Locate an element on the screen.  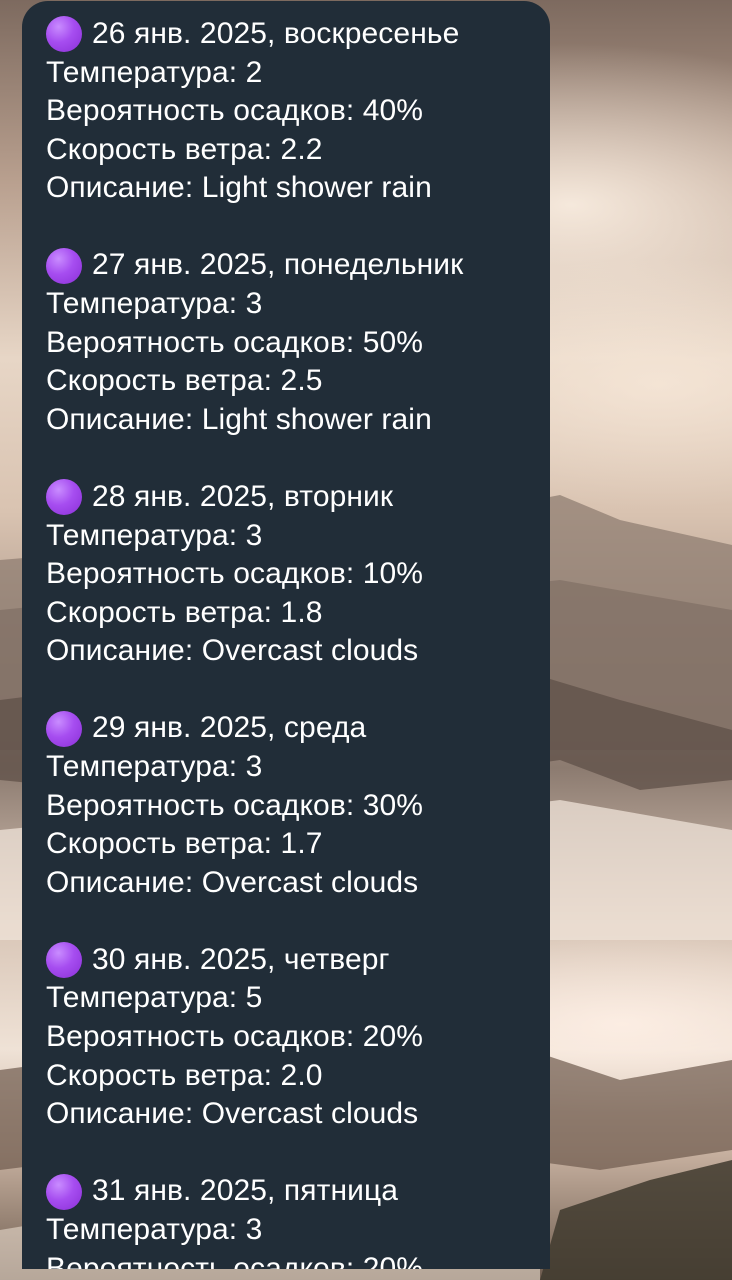
forecast-precipitation: Вероятность осадков: 30% is located at coordinates (235, 805).